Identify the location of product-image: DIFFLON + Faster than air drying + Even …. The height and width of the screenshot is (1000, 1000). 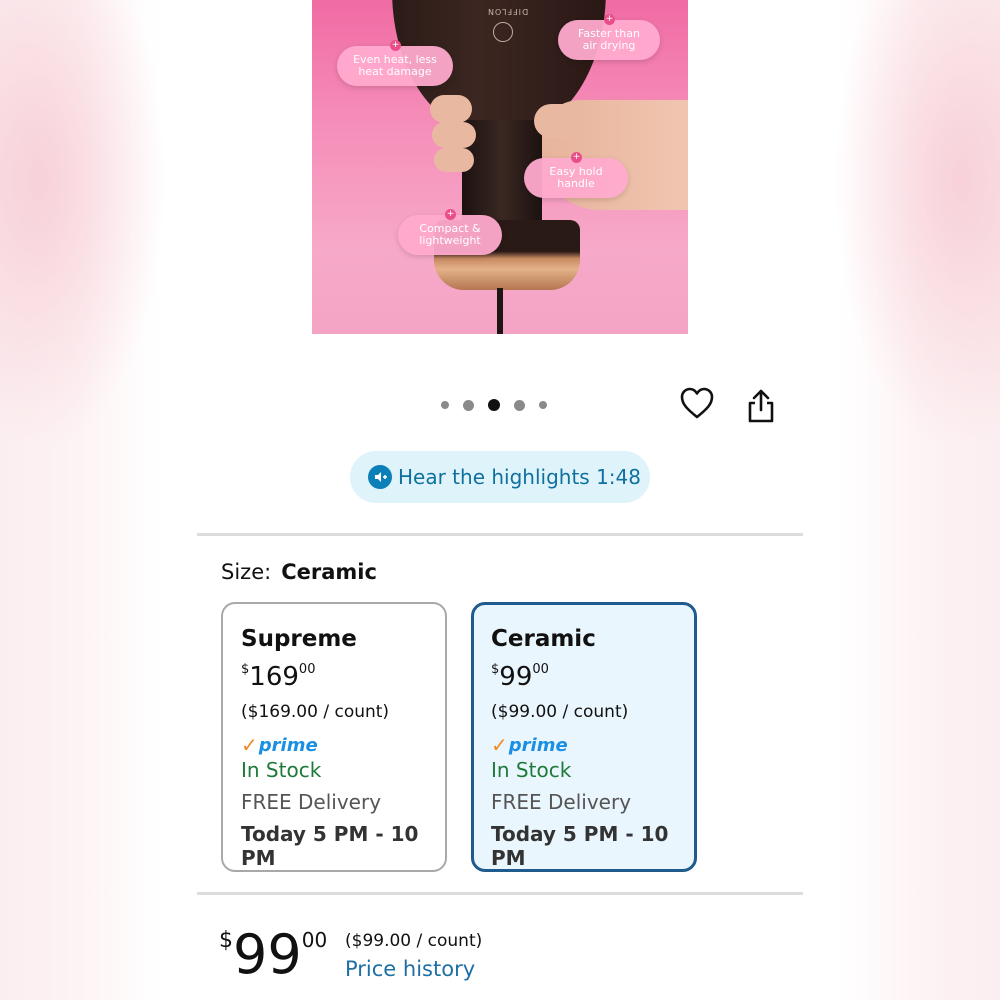
(500, 167).